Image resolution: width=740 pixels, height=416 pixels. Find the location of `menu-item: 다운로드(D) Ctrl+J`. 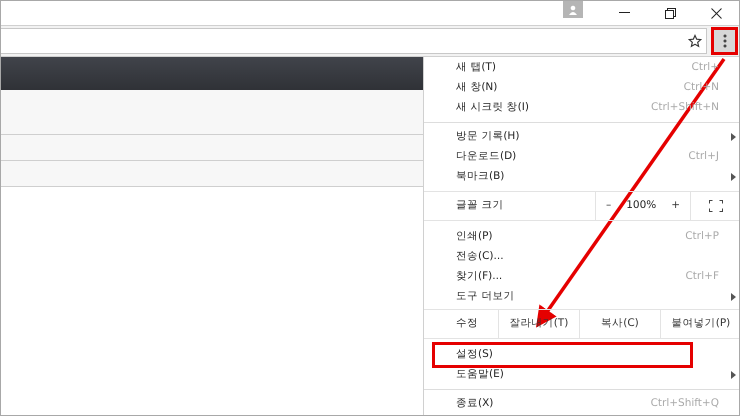

menu-item: 다운로드(D) Ctrl+J is located at coordinates (581, 157).